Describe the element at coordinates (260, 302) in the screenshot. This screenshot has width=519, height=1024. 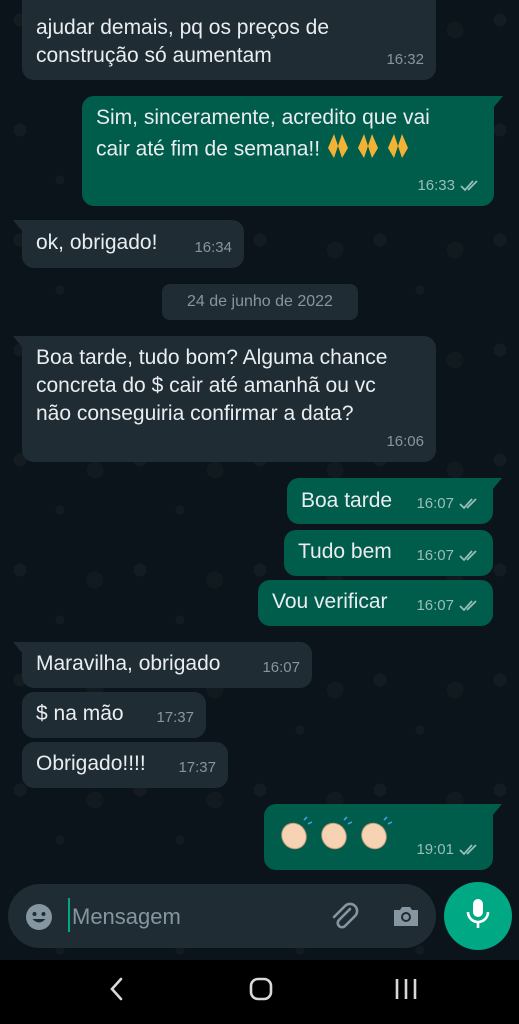
I see `date-separator: 24 de junho de 2022` at that location.